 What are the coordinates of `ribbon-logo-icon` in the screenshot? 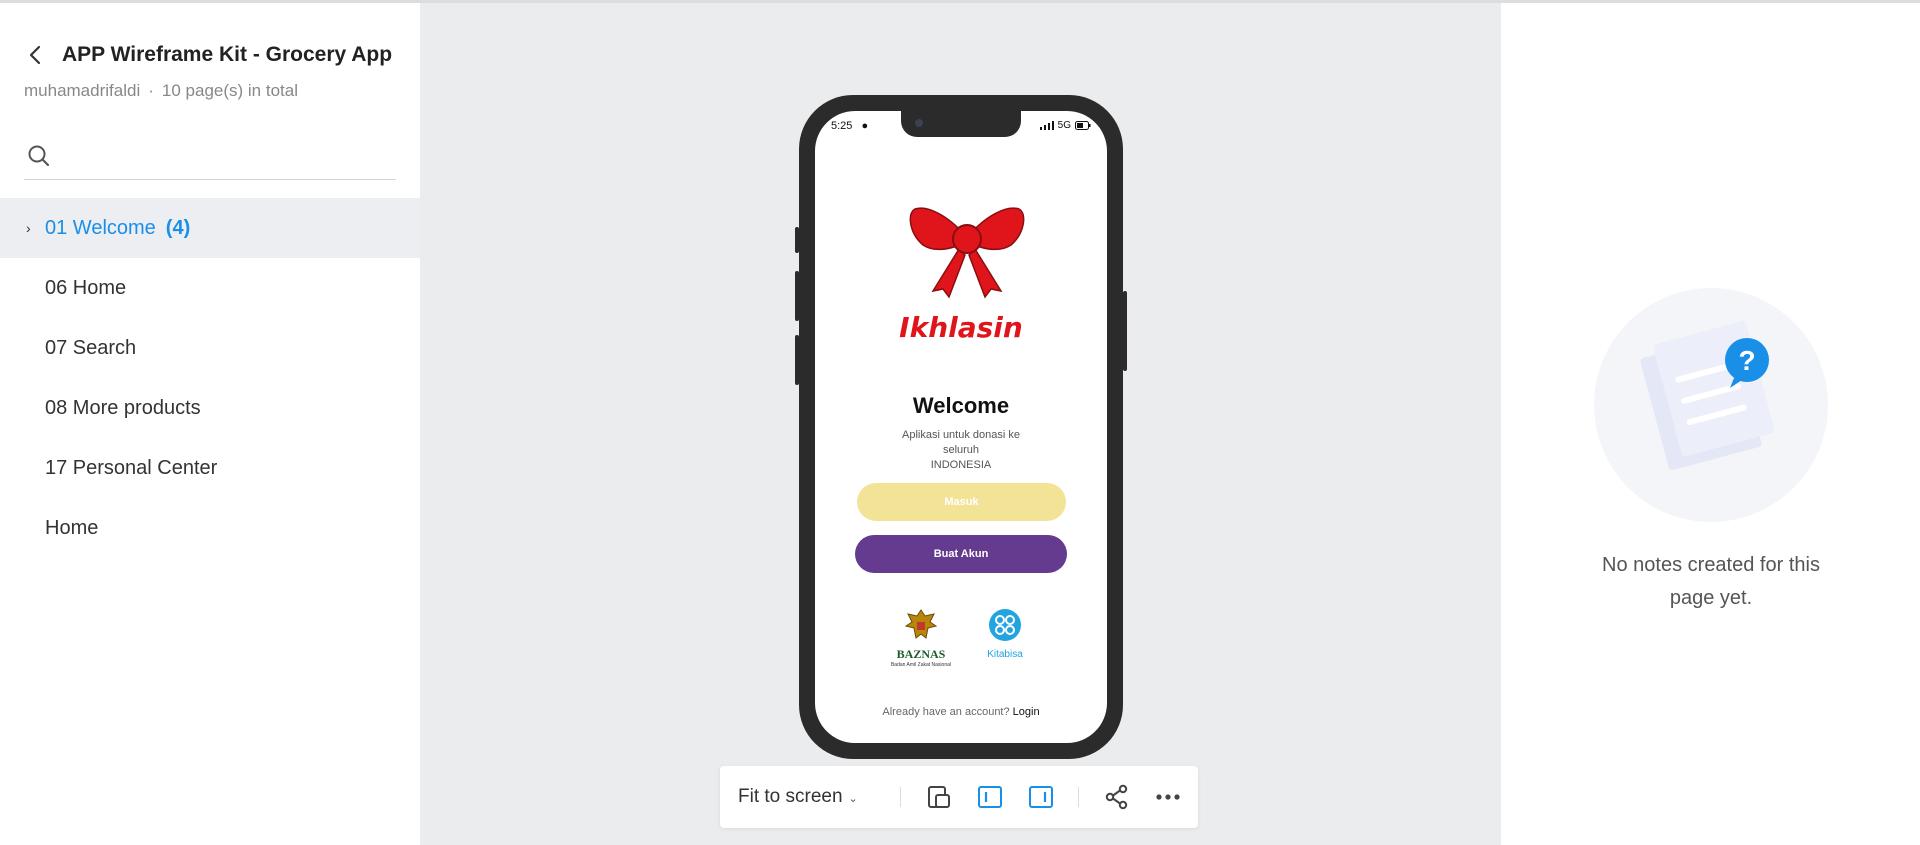 It's located at (967, 249).